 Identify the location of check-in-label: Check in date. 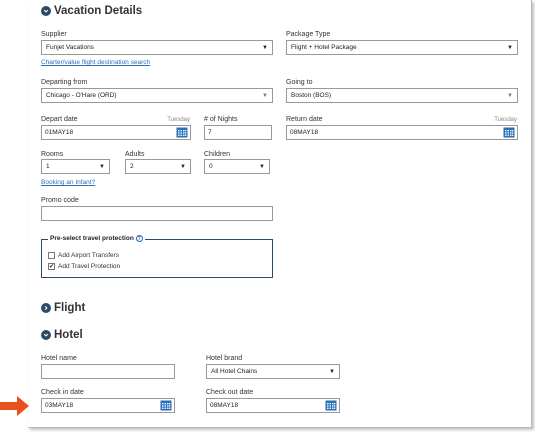
(62, 392).